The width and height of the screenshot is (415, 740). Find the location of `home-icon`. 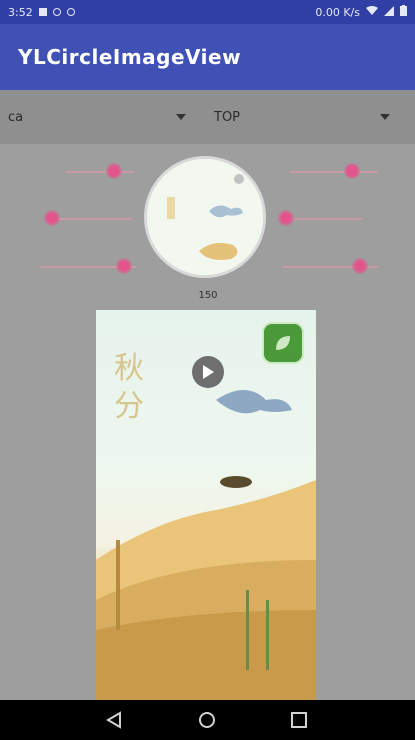

home-icon is located at coordinates (207, 720).